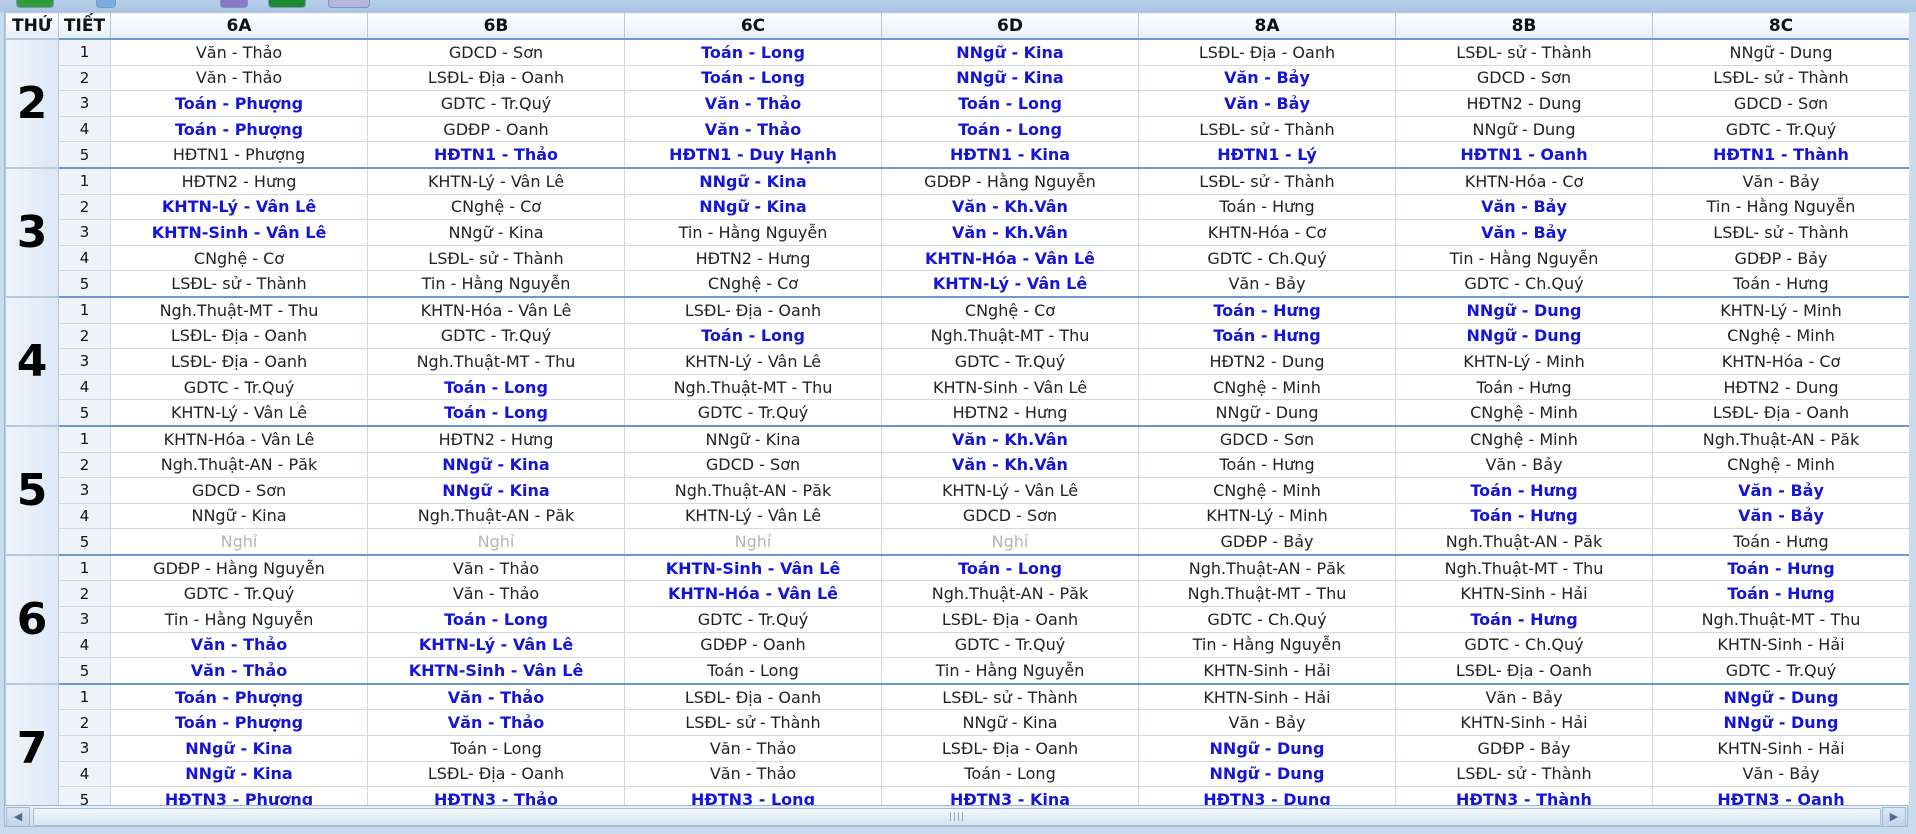 This screenshot has height=834, width=1916. What do you see at coordinates (239, 696) in the screenshot?
I see `timetable-cell: Toán - Phượng` at bounding box center [239, 696].